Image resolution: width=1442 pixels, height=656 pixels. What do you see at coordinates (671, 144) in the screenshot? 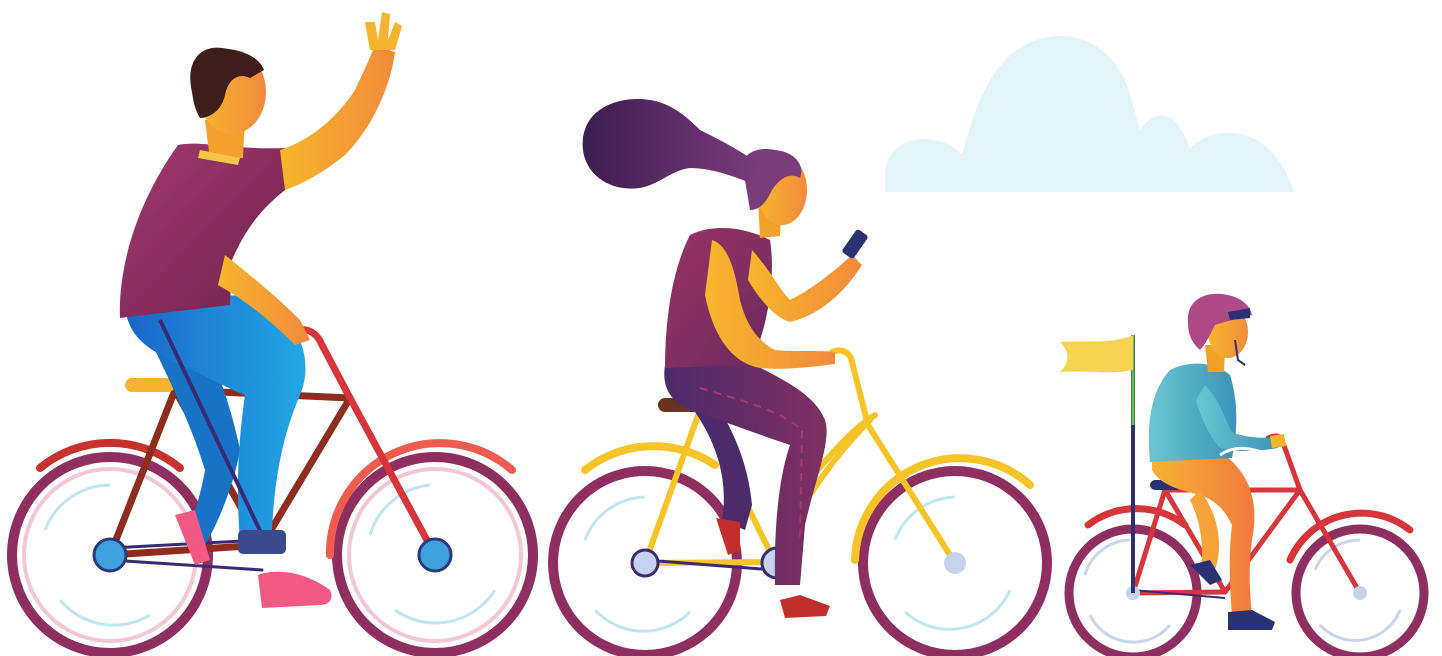
I see `mother-flowing-hair` at bounding box center [671, 144].